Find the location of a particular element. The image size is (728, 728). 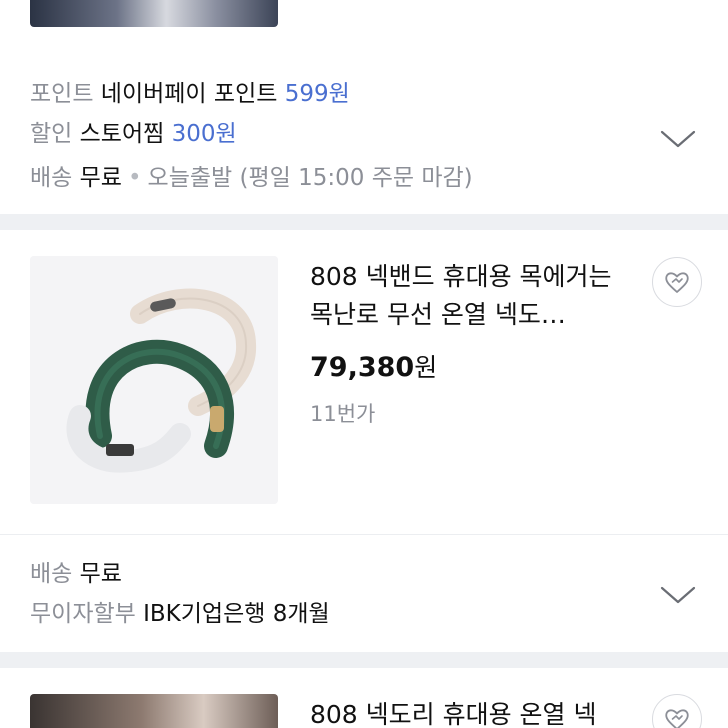

point-amount: 599원 is located at coordinates (317, 94).